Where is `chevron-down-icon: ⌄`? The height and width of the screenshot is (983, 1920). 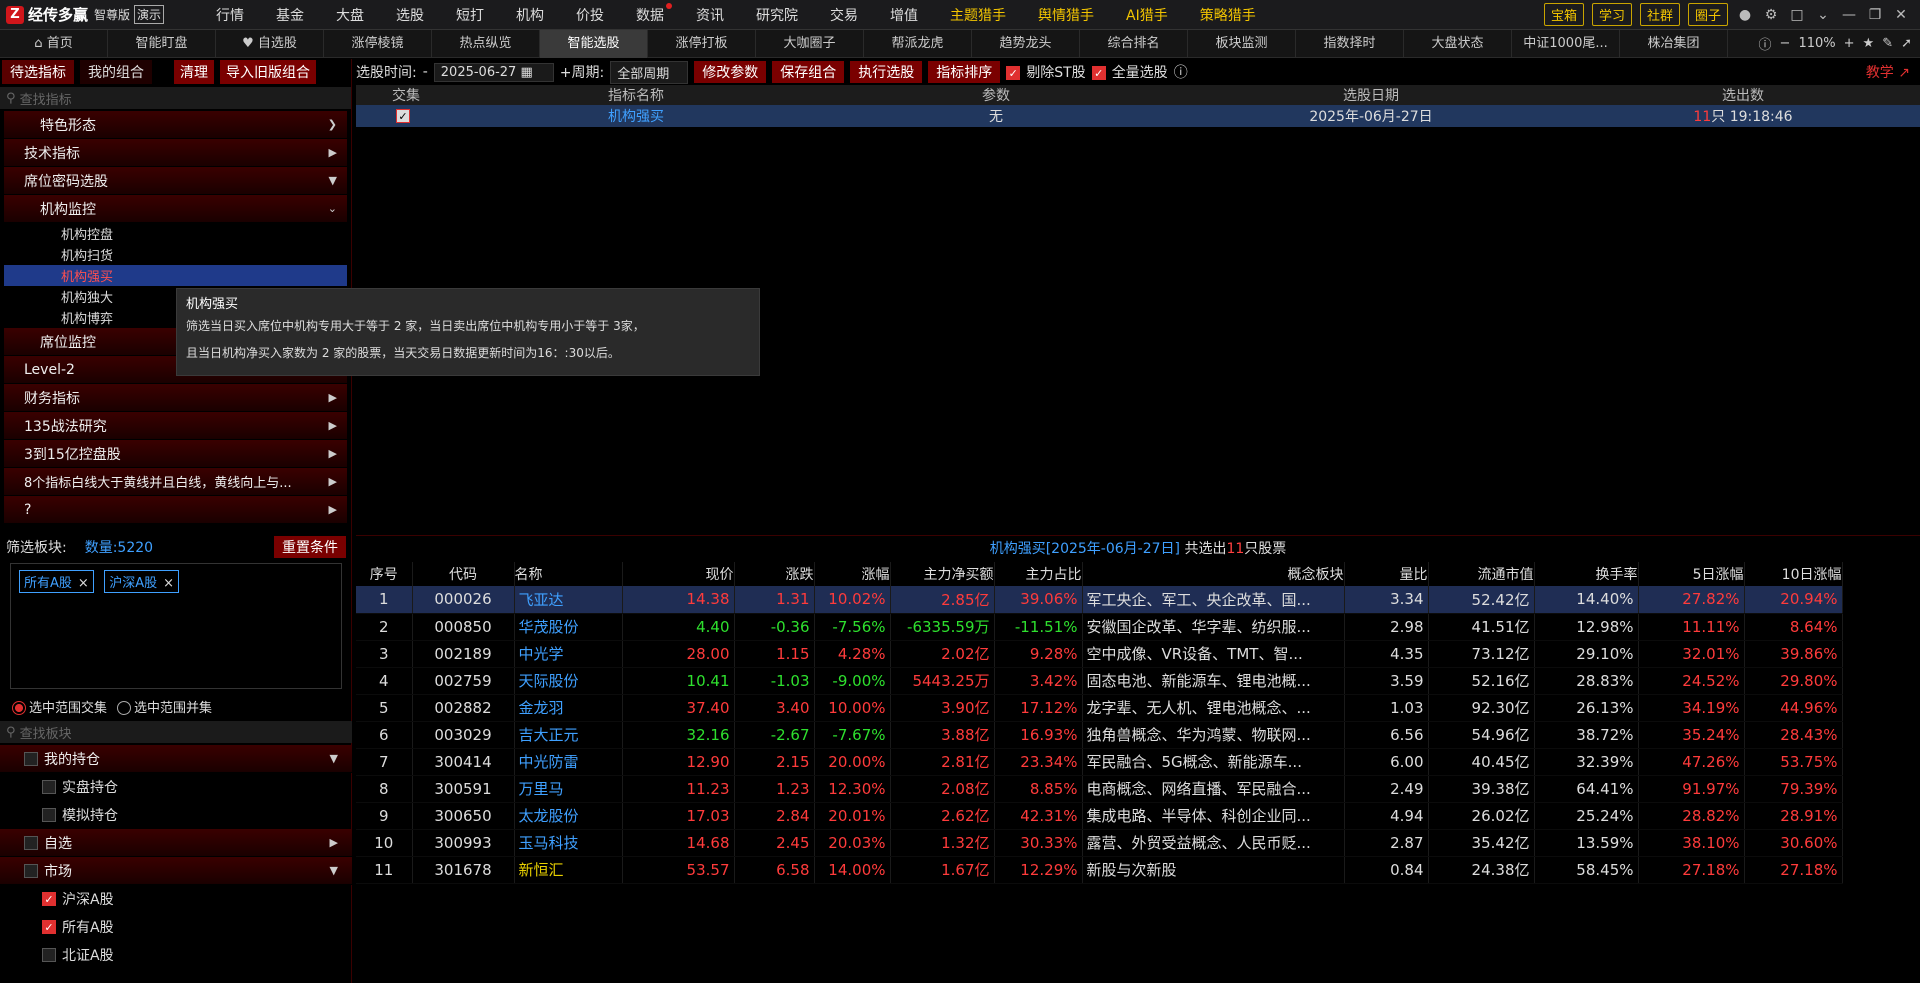 chevron-down-icon: ⌄ is located at coordinates (1823, 15).